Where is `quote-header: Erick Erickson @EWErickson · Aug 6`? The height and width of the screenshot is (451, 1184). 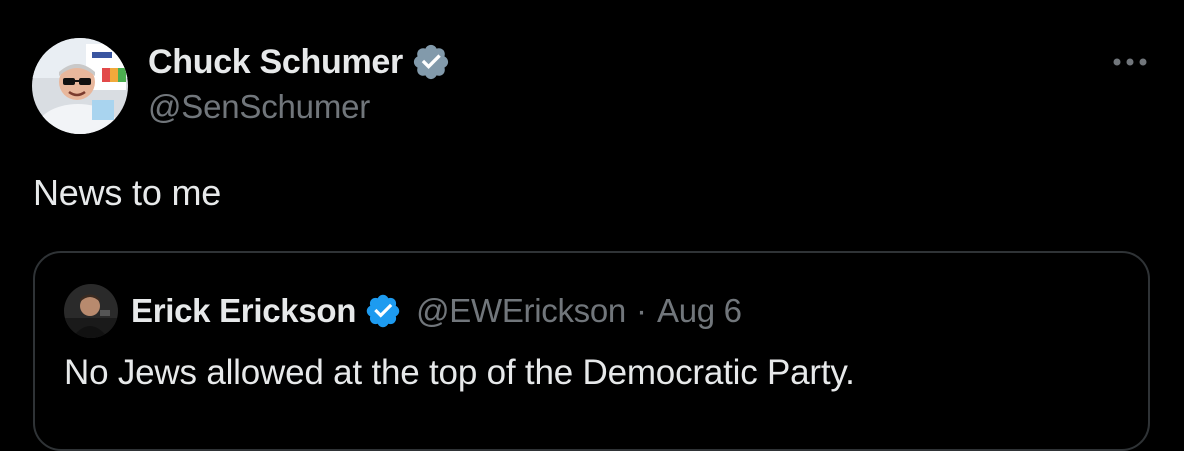
quote-header: Erick Erickson @EWErickson · Aug 6 is located at coordinates (436, 311).